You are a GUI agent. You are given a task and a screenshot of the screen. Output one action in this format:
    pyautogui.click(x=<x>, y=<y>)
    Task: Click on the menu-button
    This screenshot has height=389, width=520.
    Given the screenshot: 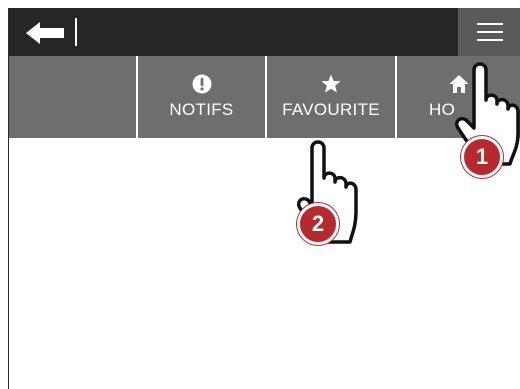 What is the action you would take?
    pyautogui.click(x=489, y=32)
    